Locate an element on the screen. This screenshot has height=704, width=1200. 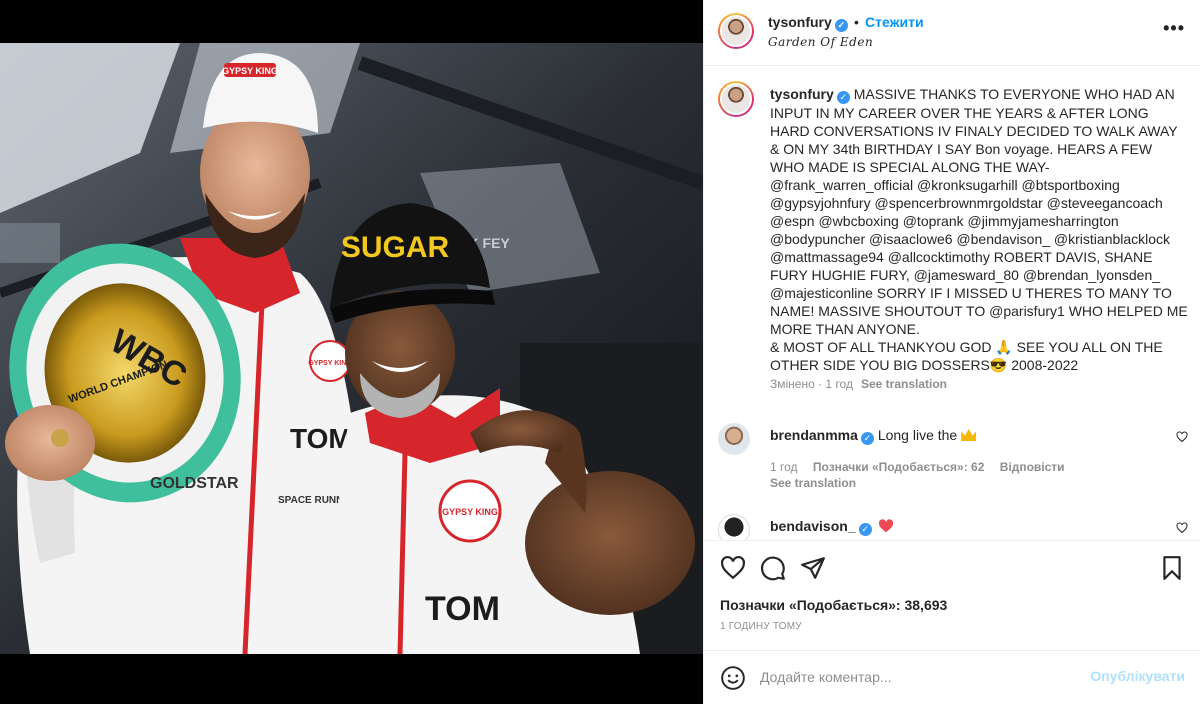
caption-see-translation: See translation is located at coordinates (904, 384).